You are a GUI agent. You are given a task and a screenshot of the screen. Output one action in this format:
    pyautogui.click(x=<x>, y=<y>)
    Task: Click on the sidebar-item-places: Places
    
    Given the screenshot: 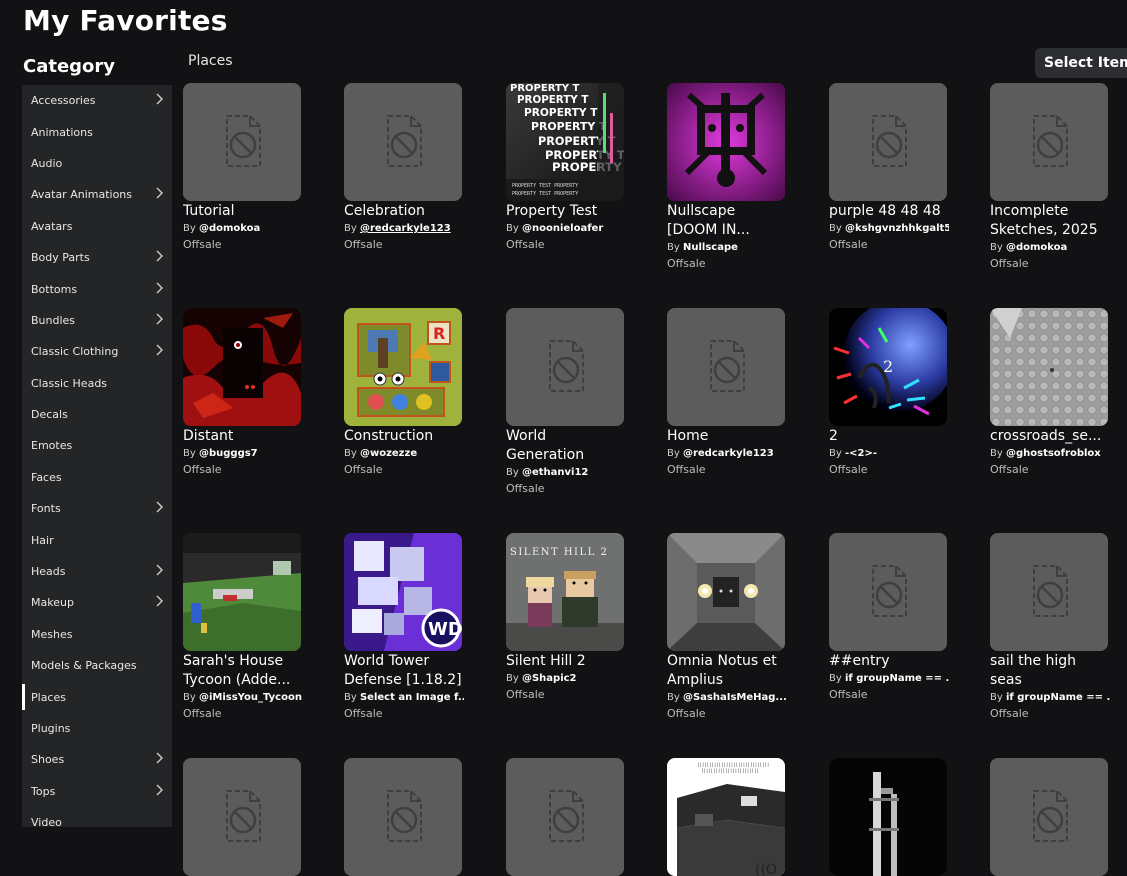 What is the action you would take?
    pyautogui.click(x=97, y=696)
    